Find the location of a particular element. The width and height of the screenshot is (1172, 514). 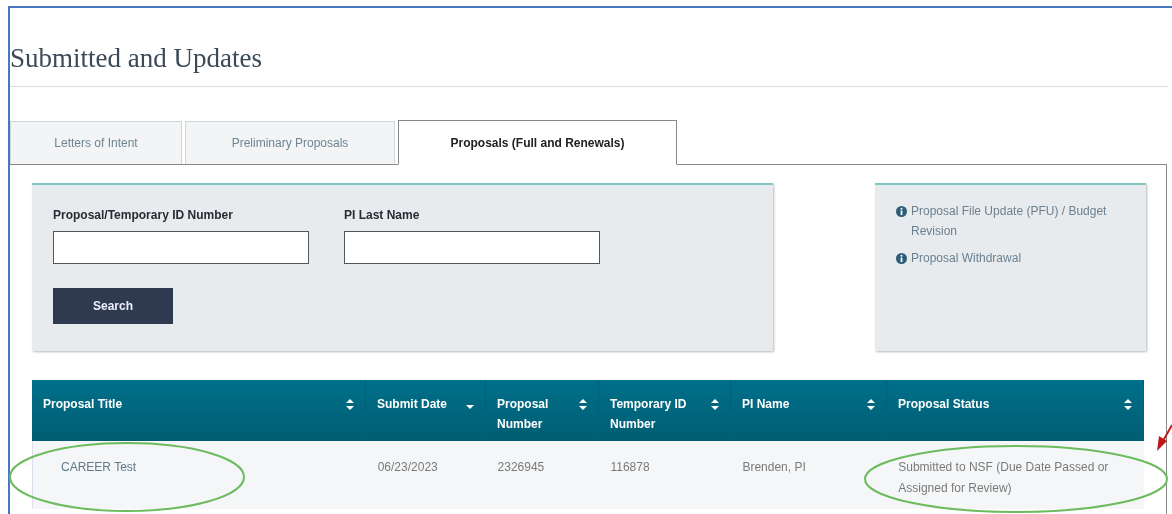

search-button: Search is located at coordinates (113, 306).